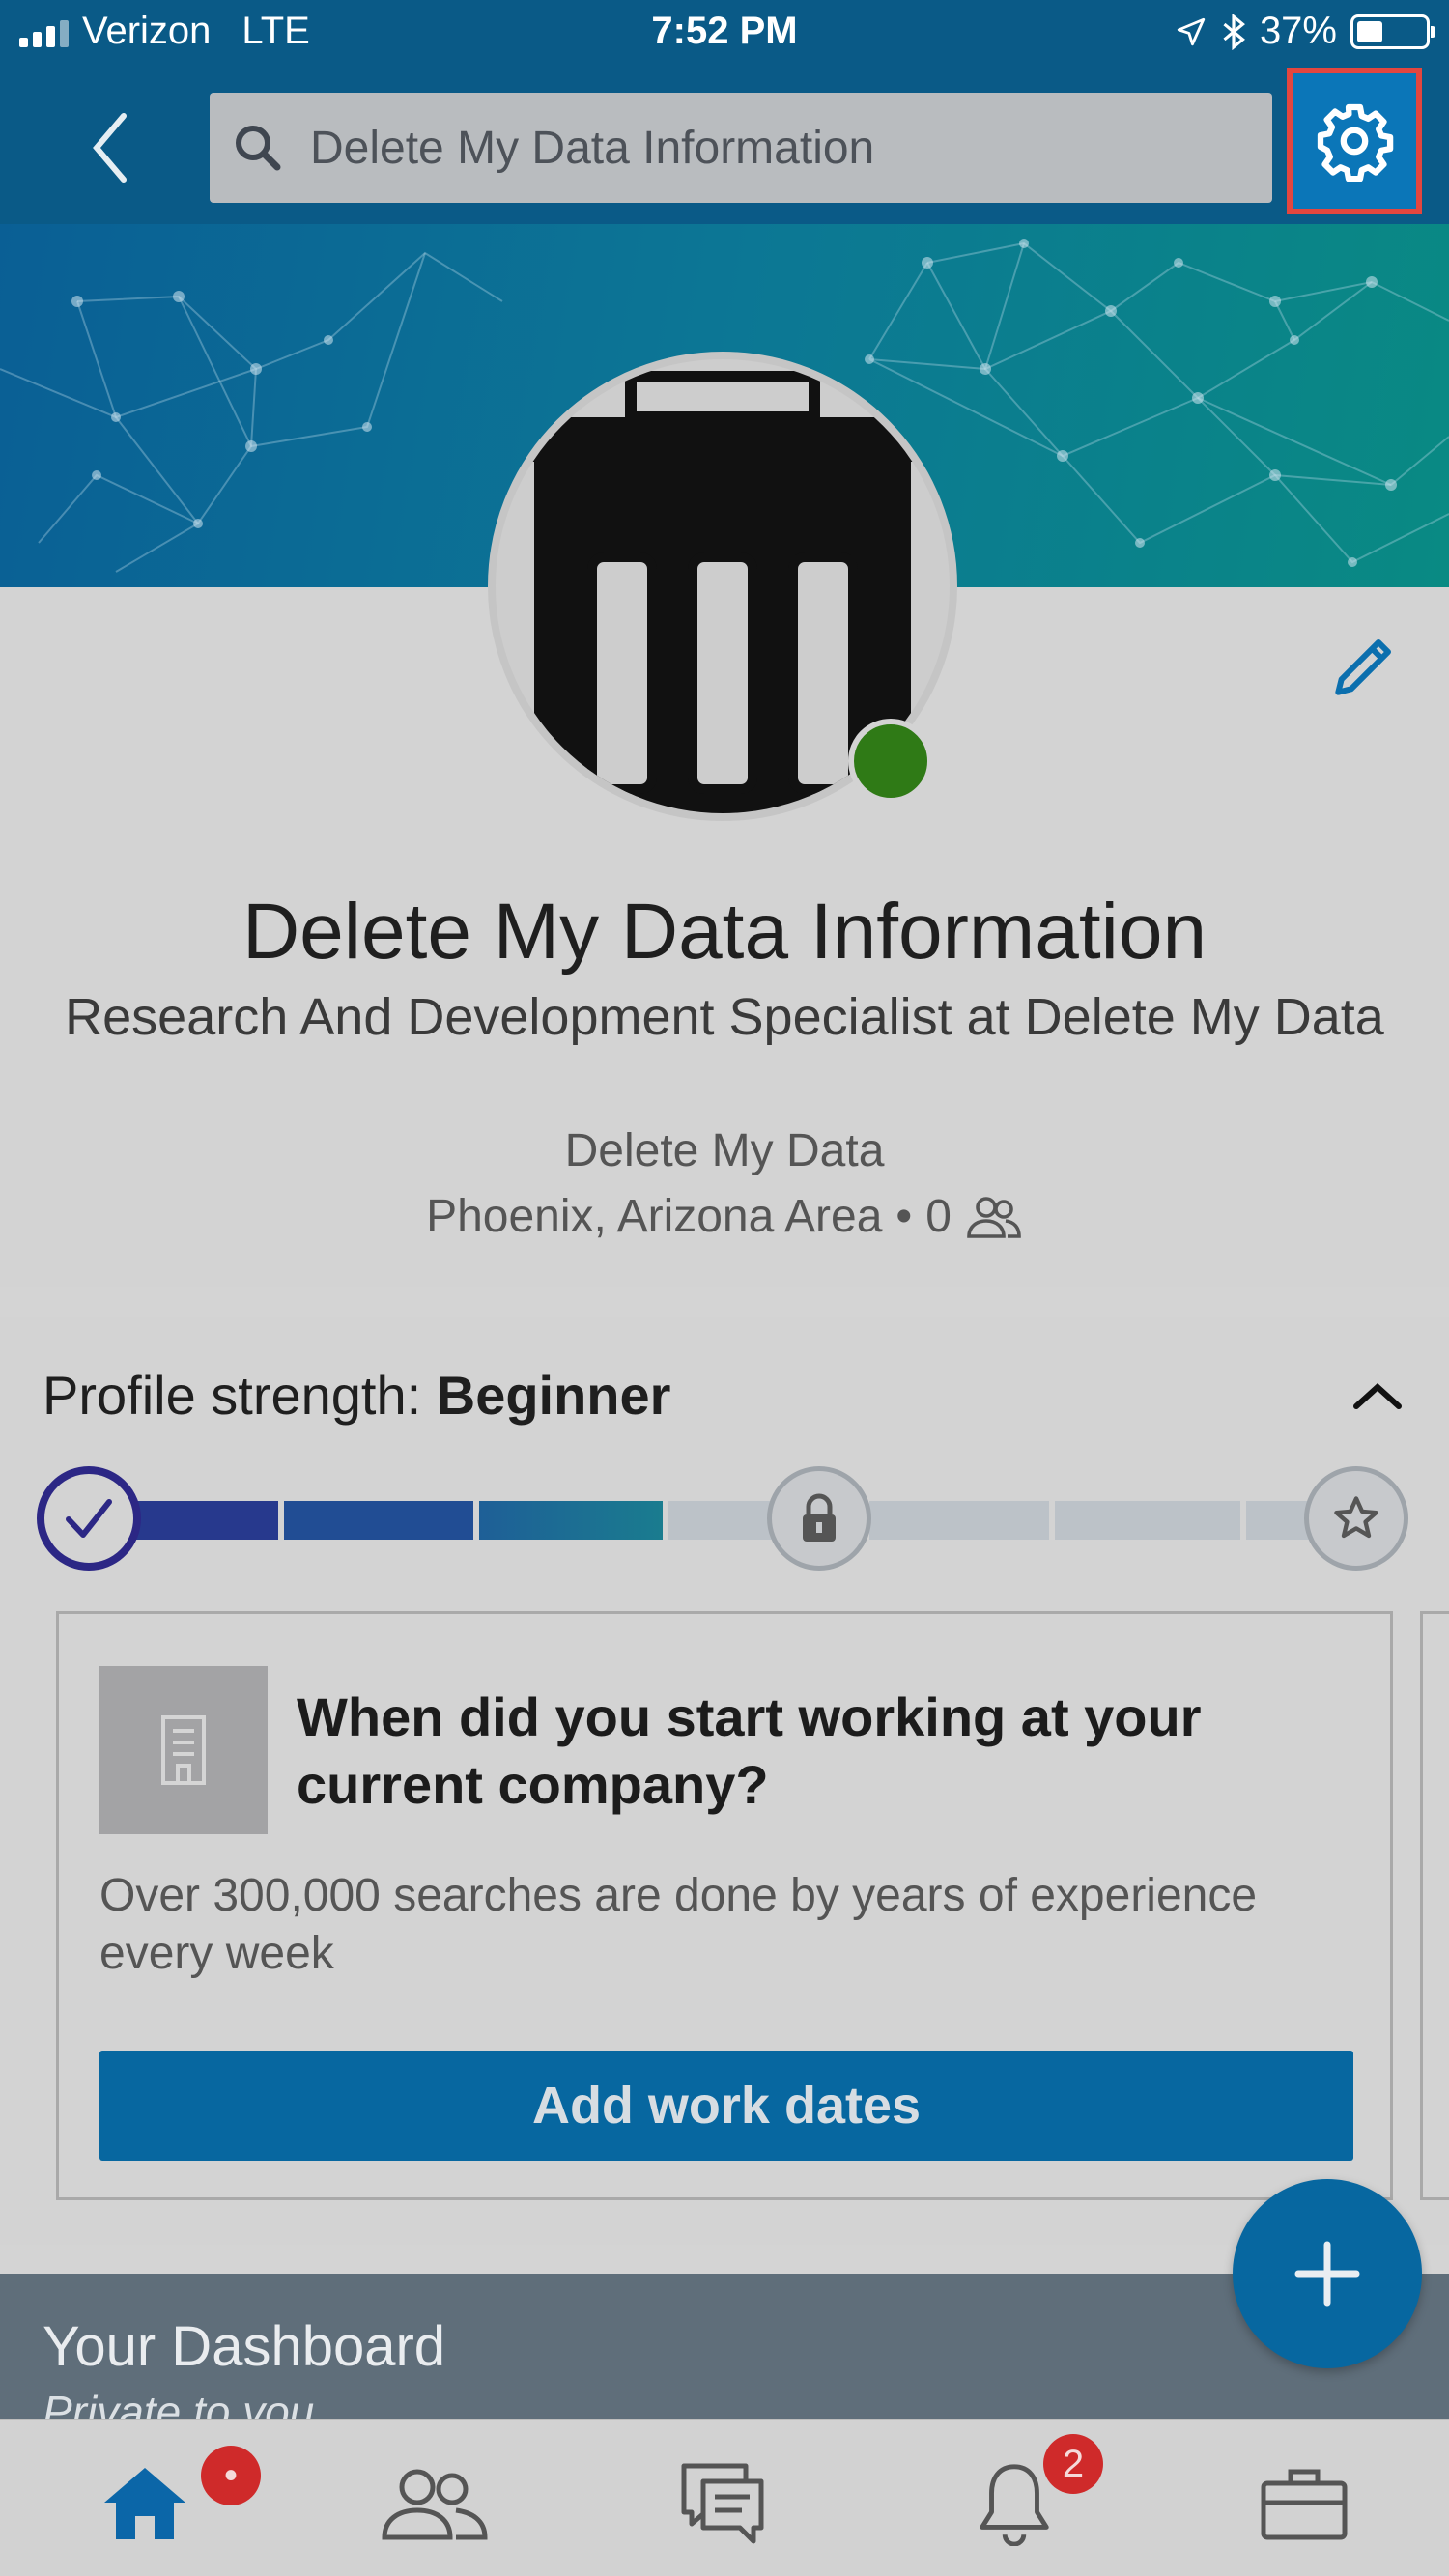 The image size is (1449, 2576). I want to click on profile-location: Phoenix, Arizona Area, so click(654, 1216).